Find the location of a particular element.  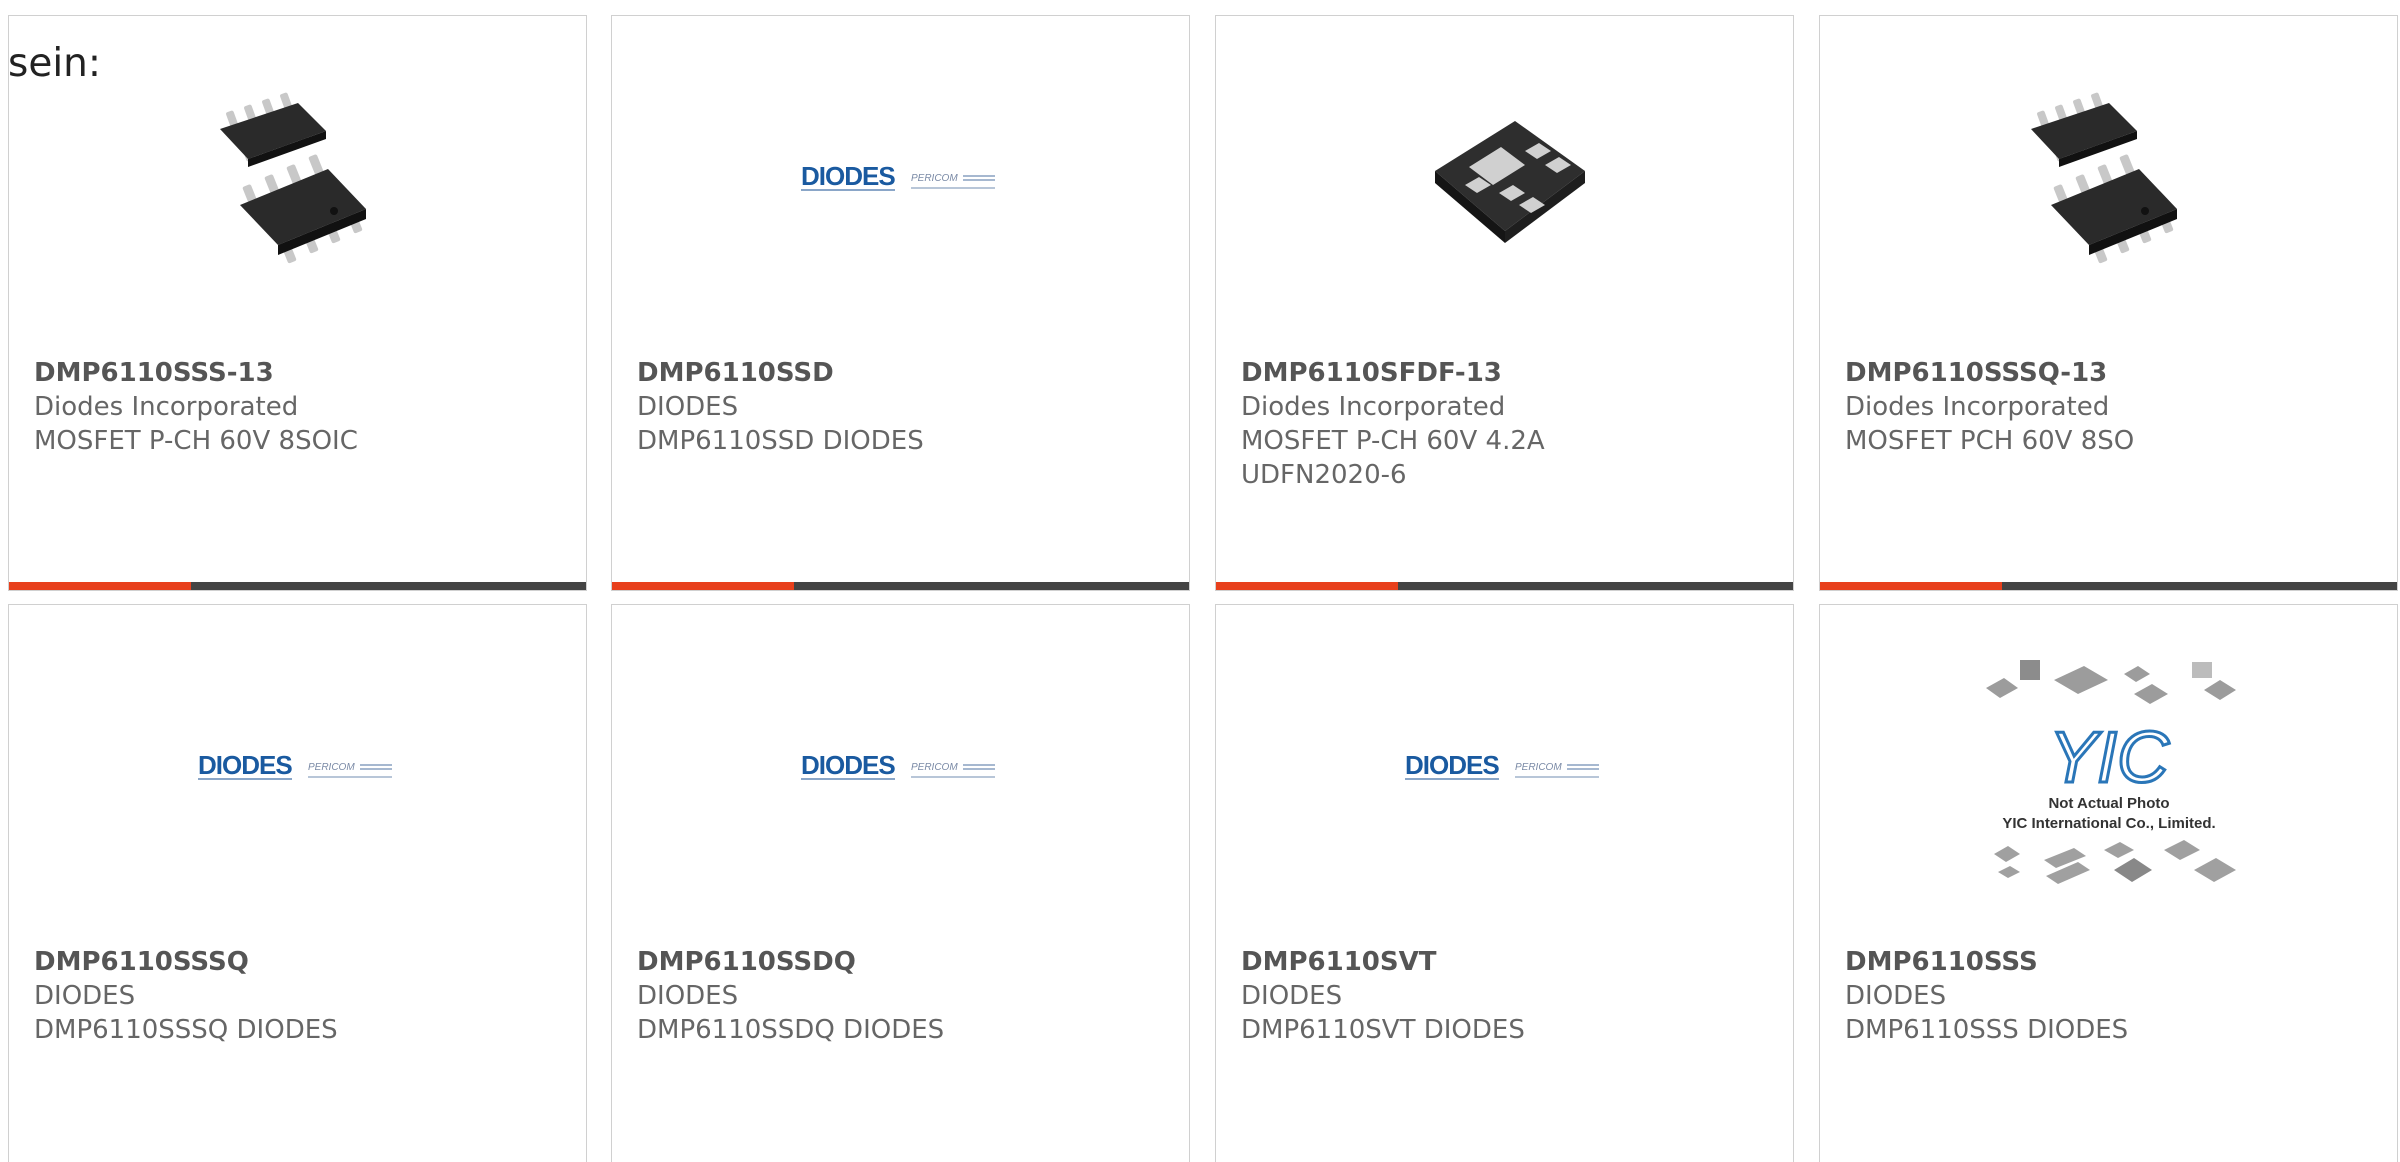

part-number-link: DMP6110SSSQ-13 is located at coordinates (2111, 373).